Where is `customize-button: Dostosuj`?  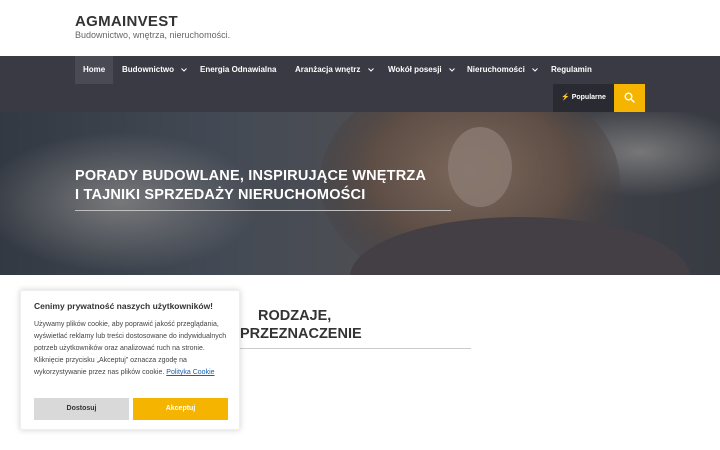
customize-button: Dostosuj is located at coordinates (81, 409).